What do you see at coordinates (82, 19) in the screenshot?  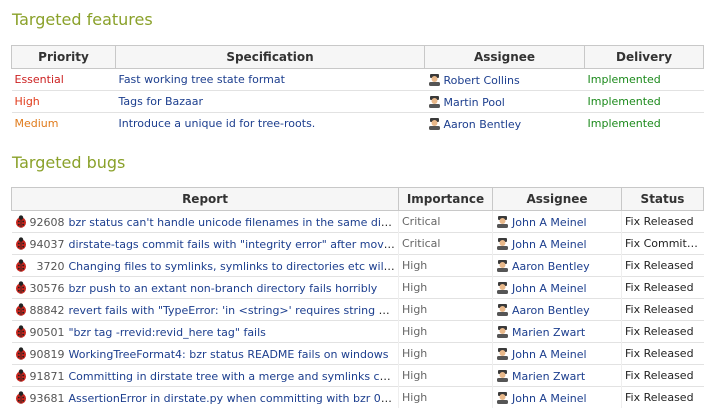 I see `targeted-features-heading: Targeted features` at bounding box center [82, 19].